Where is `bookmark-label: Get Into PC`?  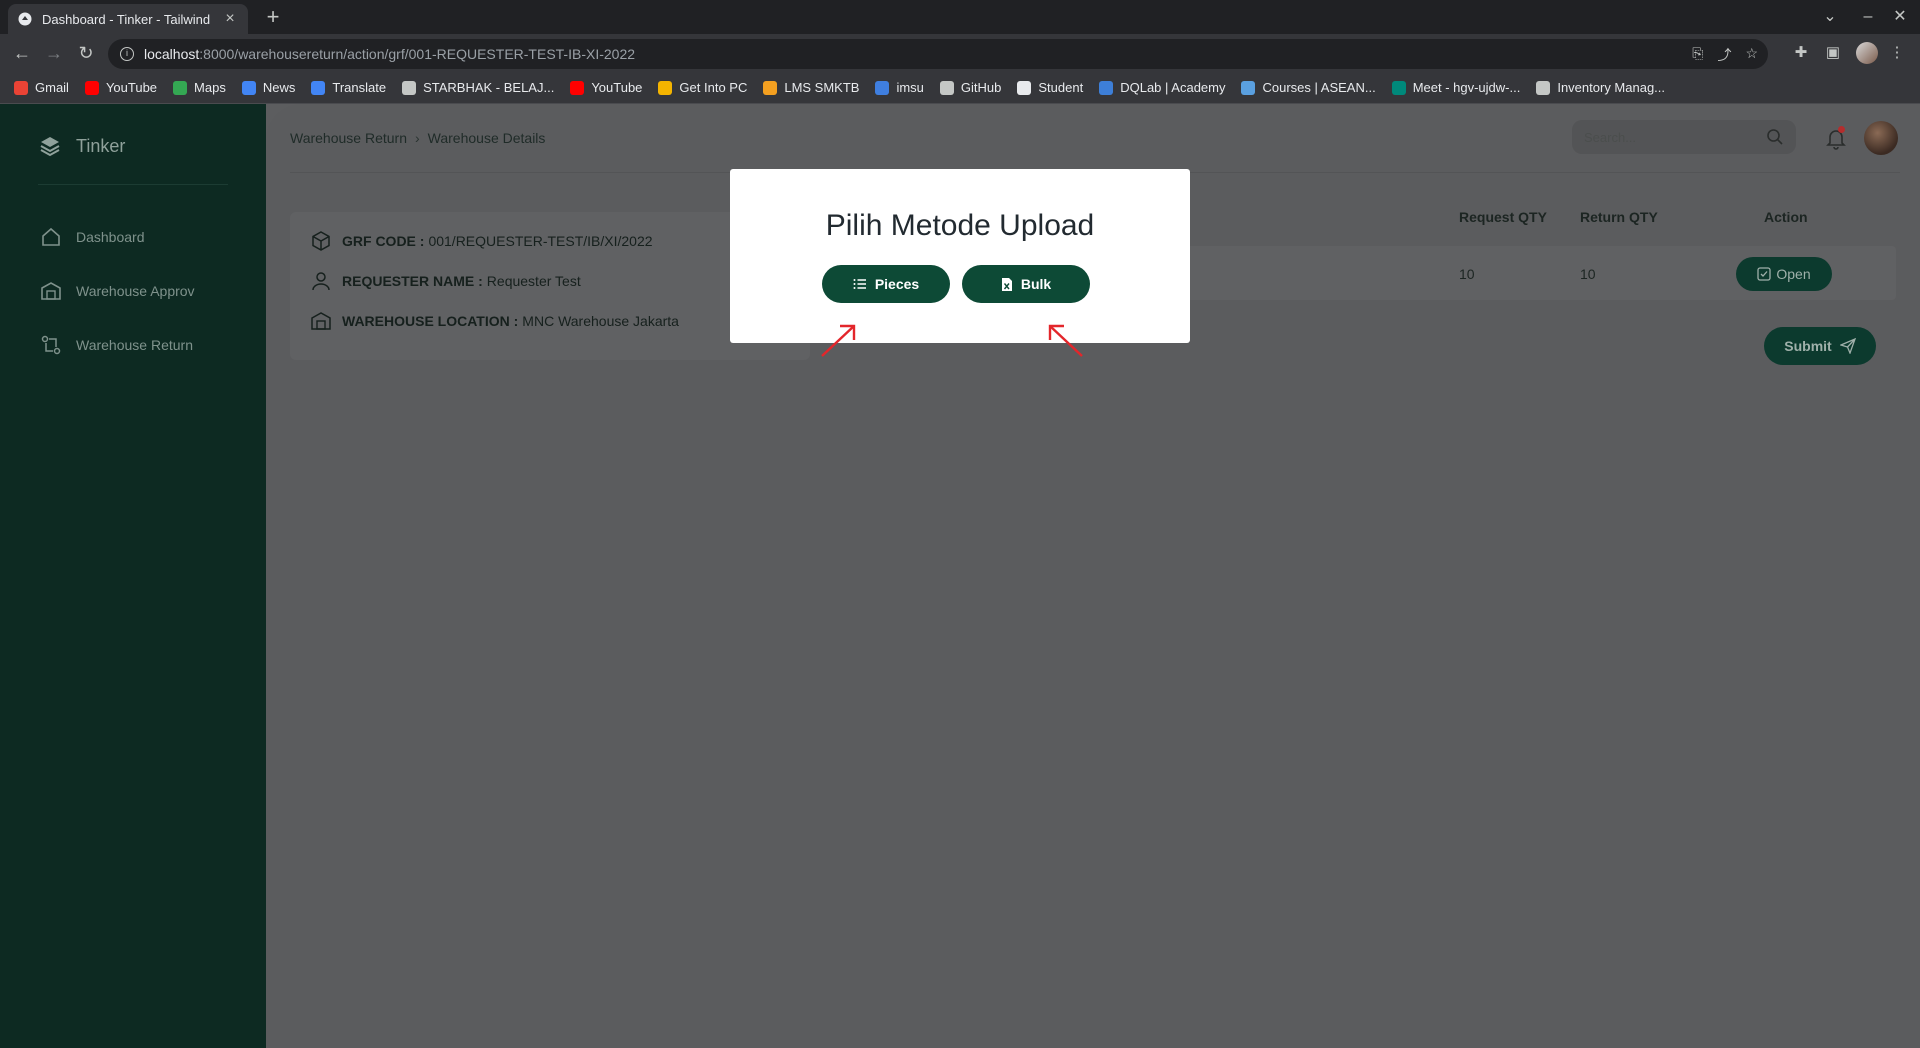
bookmark-label: Get Into PC is located at coordinates (713, 87).